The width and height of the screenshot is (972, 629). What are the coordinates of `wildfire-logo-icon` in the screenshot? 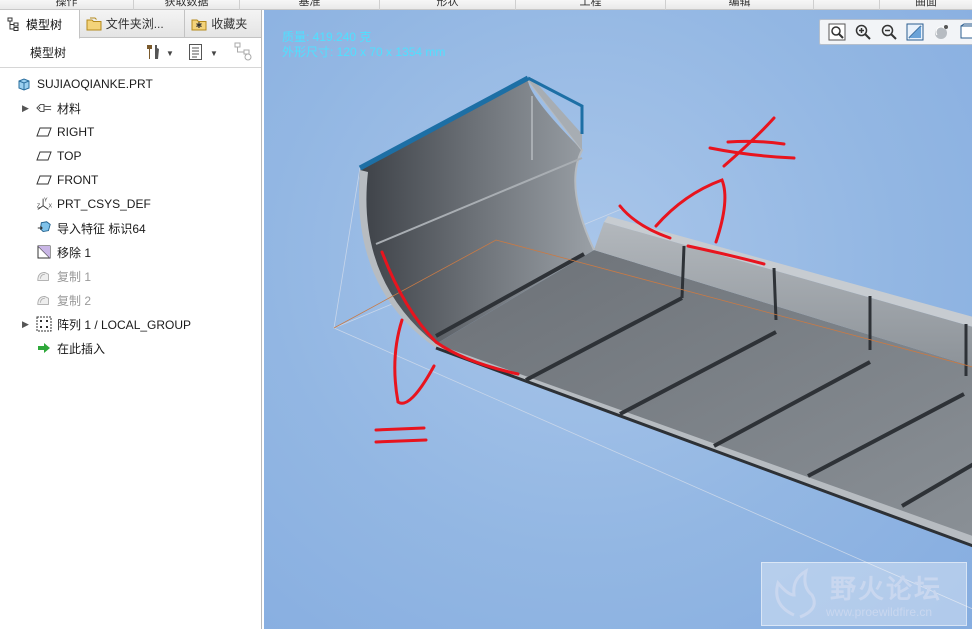 It's located at (795, 593).